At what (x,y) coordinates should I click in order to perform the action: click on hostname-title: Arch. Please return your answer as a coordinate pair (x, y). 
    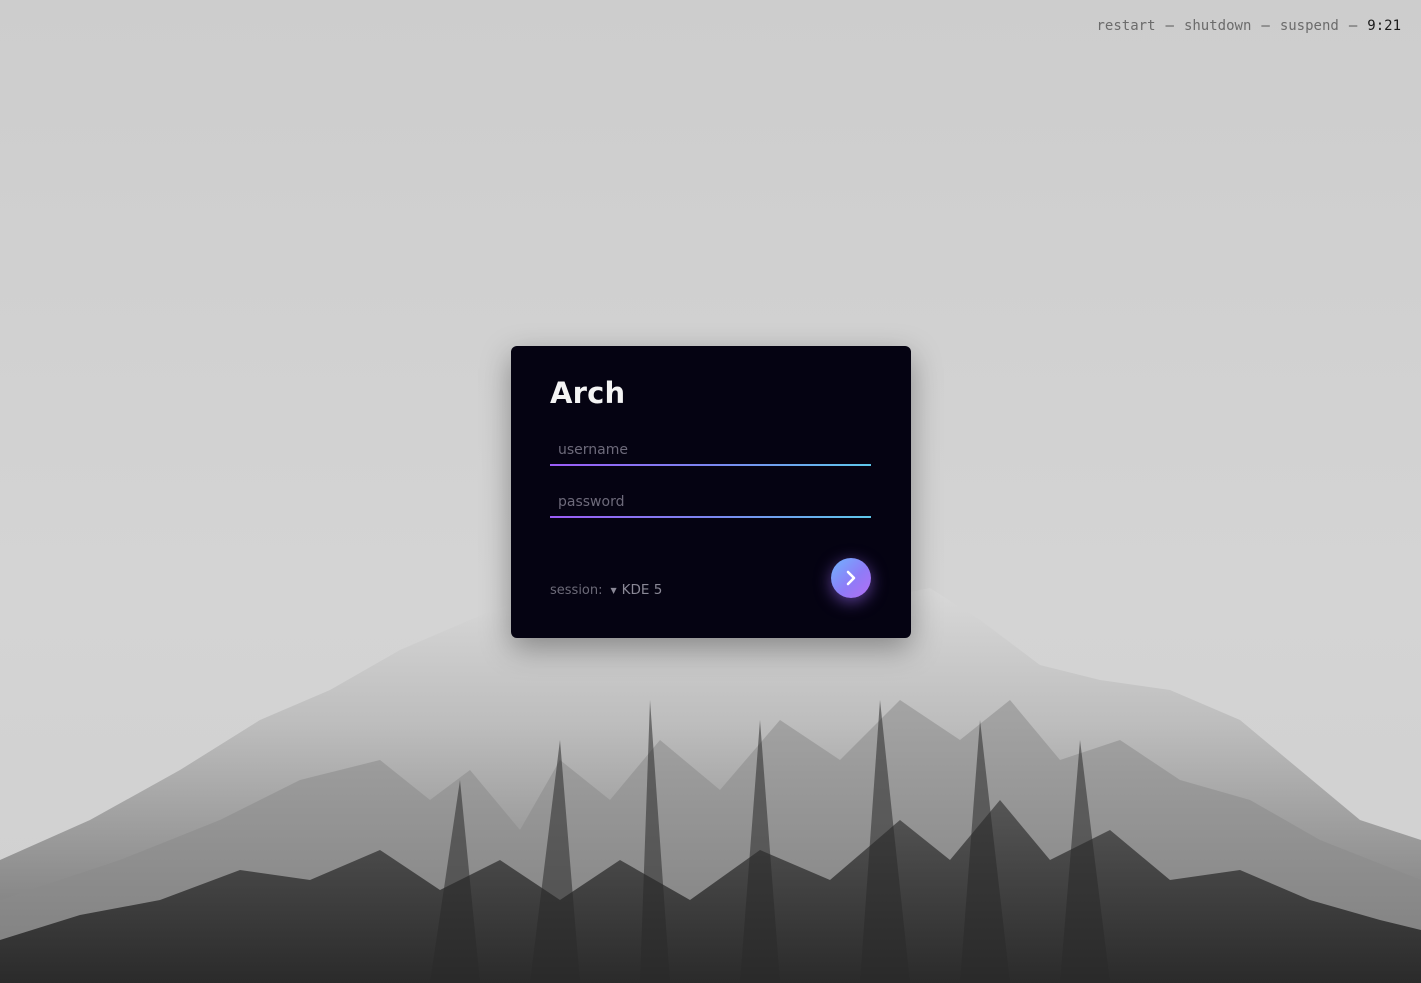
    Looking at the image, I should click on (588, 393).